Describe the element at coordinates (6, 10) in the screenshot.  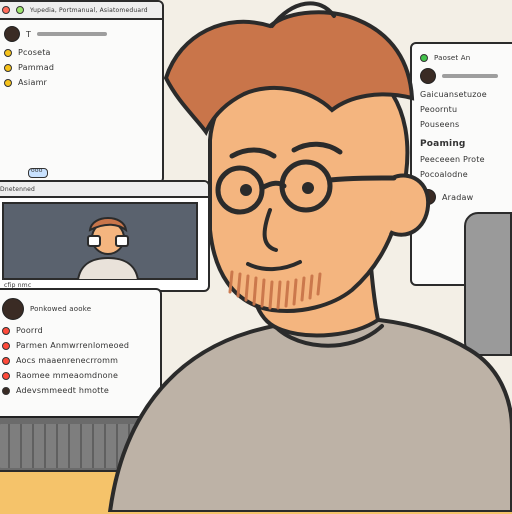
I see `close-dot-icon` at that location.